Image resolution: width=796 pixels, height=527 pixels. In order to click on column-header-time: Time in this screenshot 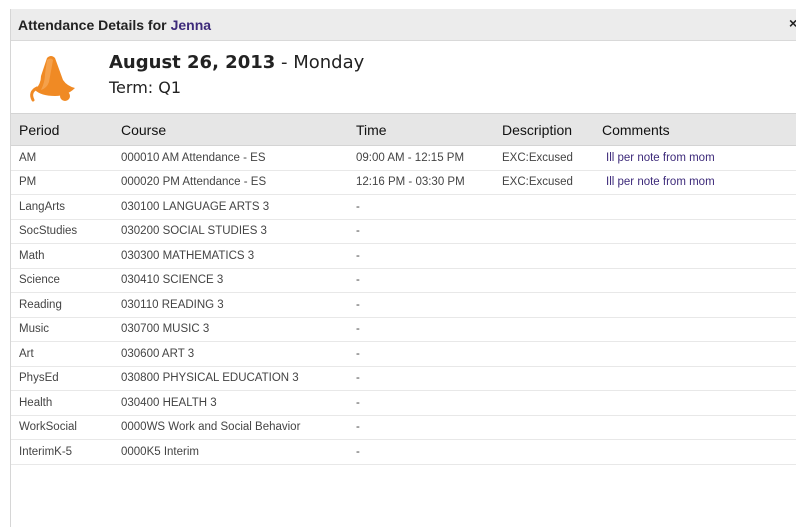, I will do `click(371, 129)`.